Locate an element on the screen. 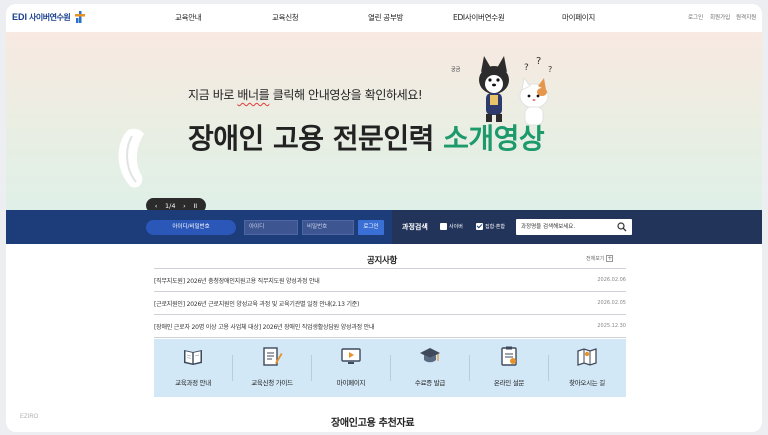 This screenshot has width=768, height=435. quick-label: 교육과정 안내 is located at coordinates (193, 383).